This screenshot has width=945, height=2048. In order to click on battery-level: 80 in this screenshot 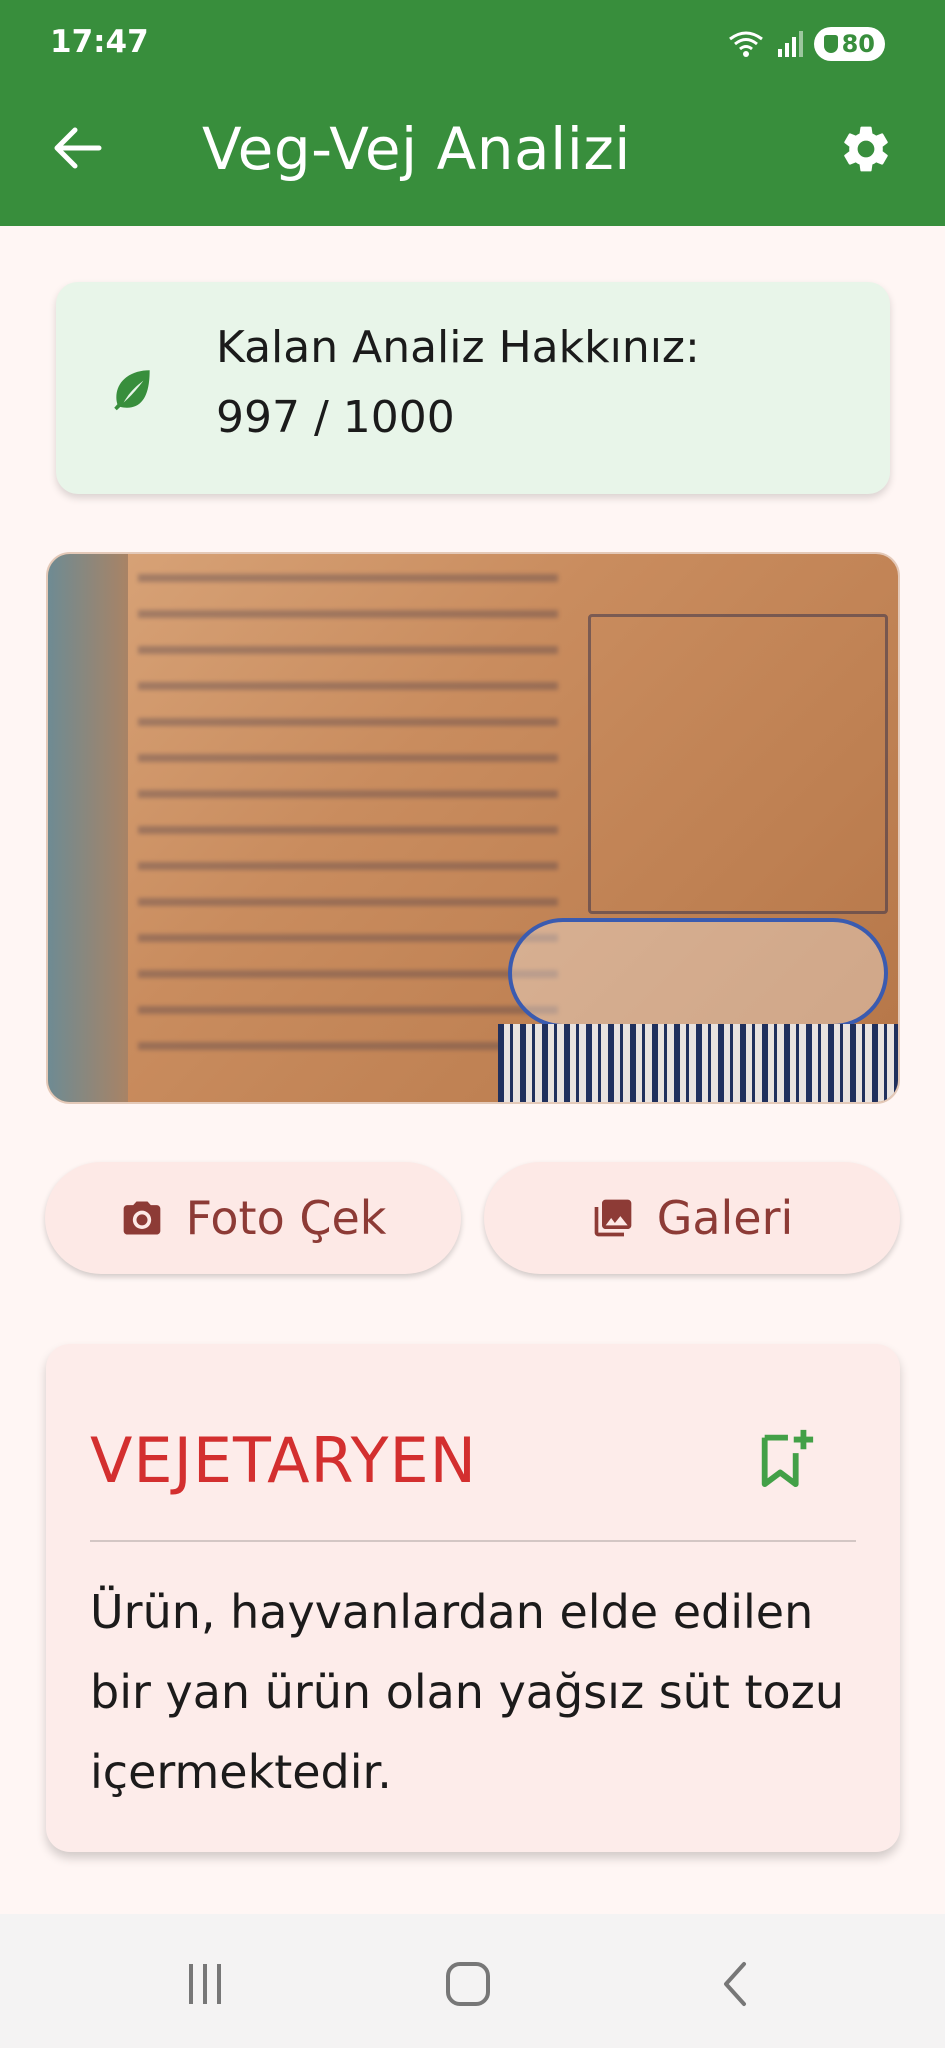, I will do `click(858, 44)`.